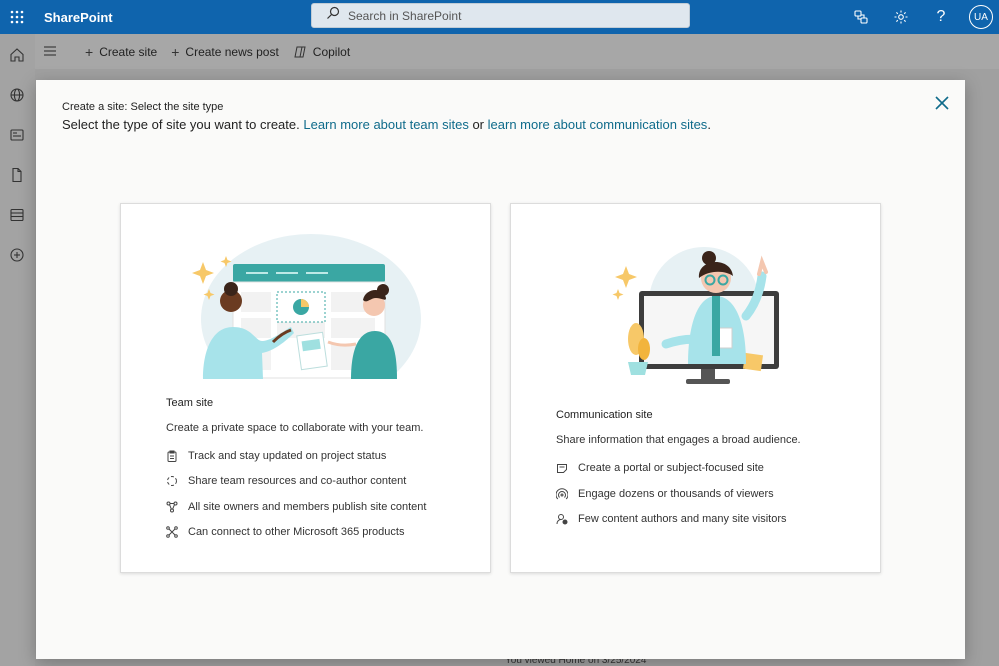 The width and height of the screenshot is (999, 666). Describe the element at coordinates (287, 456) in the screenshot. I see `team-feature-text: Track and stay updated on project status` at that location.